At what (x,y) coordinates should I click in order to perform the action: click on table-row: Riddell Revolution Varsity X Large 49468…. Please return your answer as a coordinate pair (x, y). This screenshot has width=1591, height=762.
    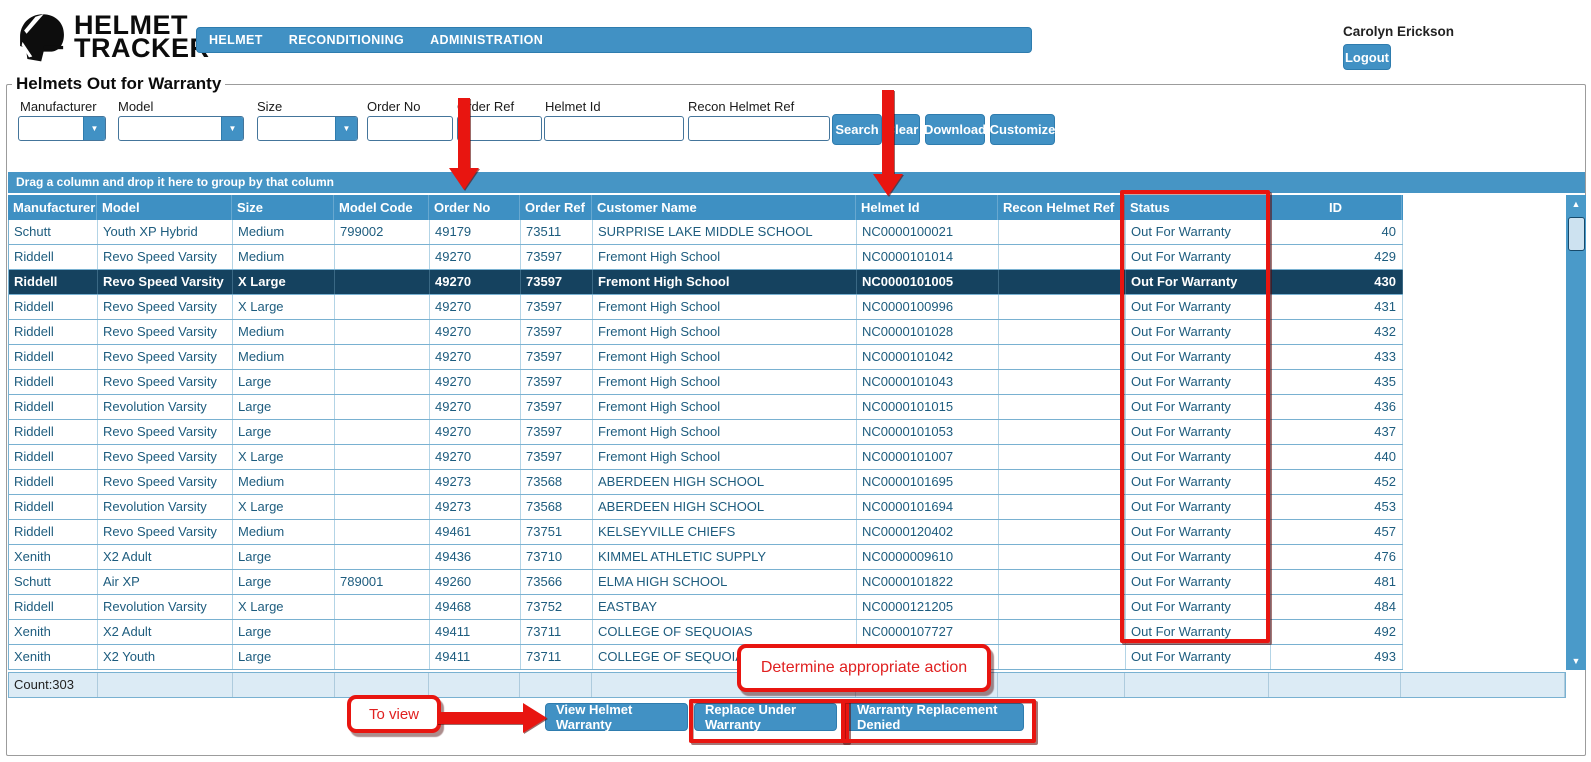
    Looking at the image, I should click on (705, 607).